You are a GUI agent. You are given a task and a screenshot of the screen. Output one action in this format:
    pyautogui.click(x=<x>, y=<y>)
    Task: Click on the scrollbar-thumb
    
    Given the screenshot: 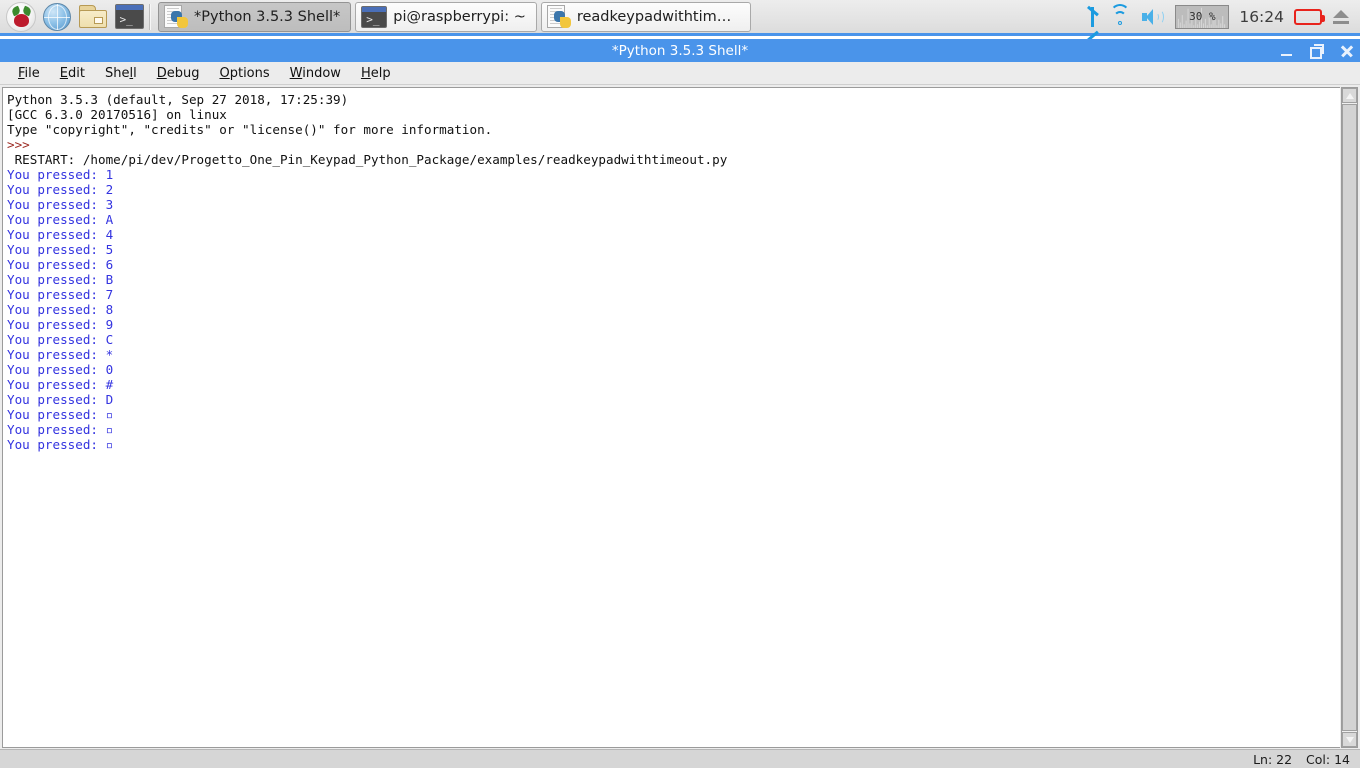 What is the action you would take?
    pyautogui.click(x=1349, y=417)
    